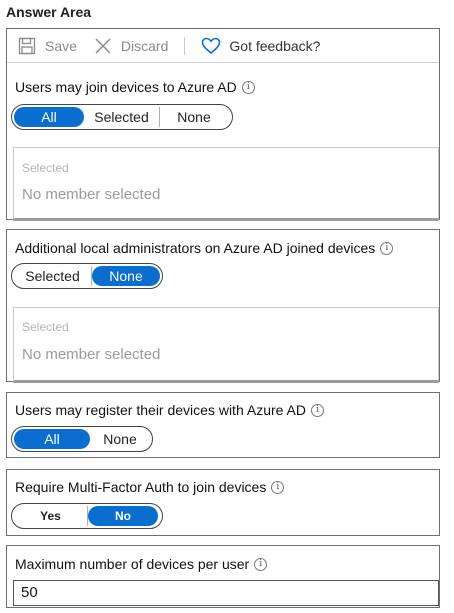 The image size is (454, 613). I want to click on save-icon, so click(27, 46).